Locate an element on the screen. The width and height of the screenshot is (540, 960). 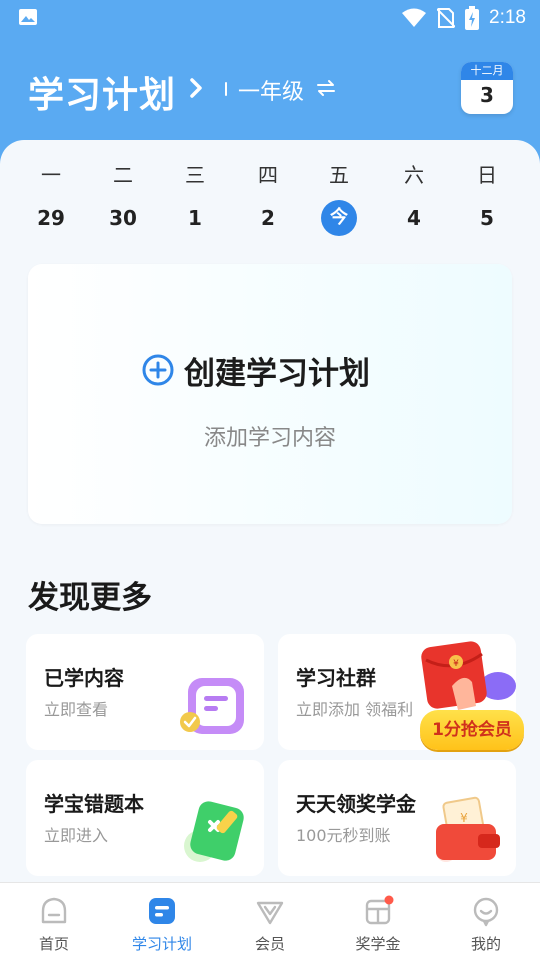
mistake-book-tile: 学宝错题本 立即进入 is located at coordinates (145, 818).